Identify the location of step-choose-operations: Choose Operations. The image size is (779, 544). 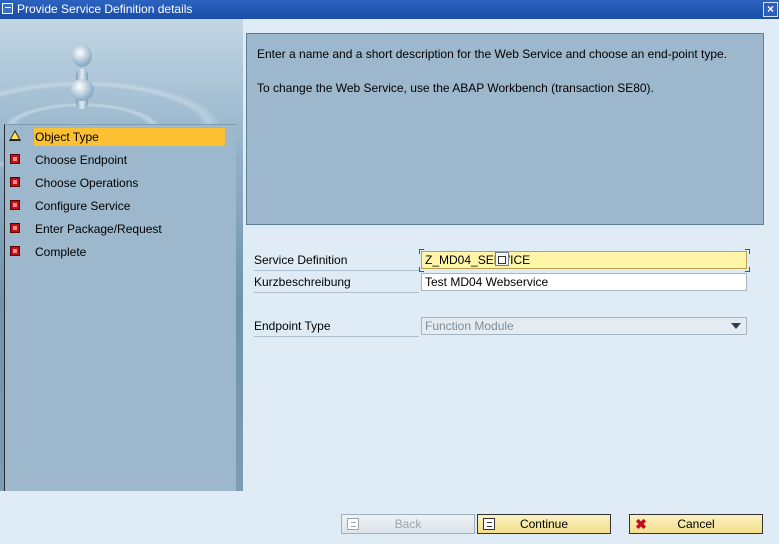
(115, 183).